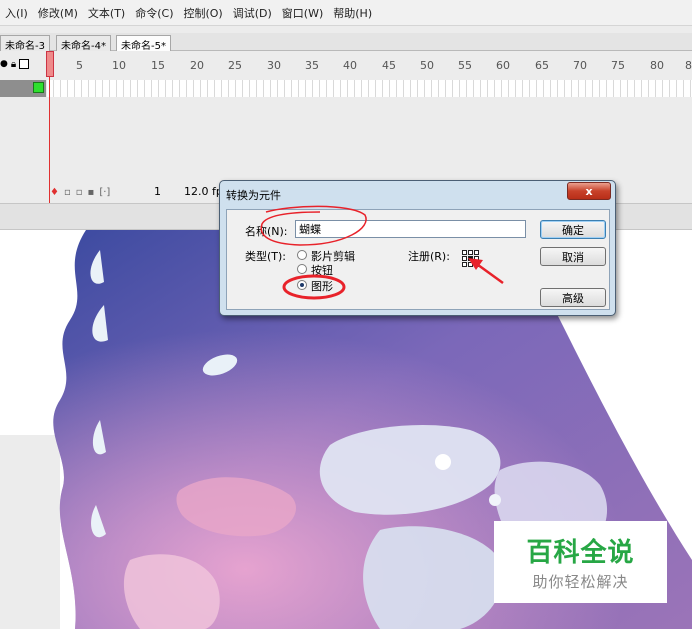 The image size is (692, 629). Describe the element at coordinates (589, 191) in the screenshot. I see `close-button: x` at that location.